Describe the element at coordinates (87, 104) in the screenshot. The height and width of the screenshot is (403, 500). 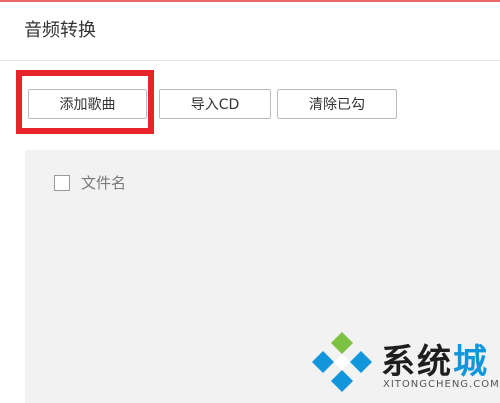
I see `add-song-button: 添加歌曲` at that location.